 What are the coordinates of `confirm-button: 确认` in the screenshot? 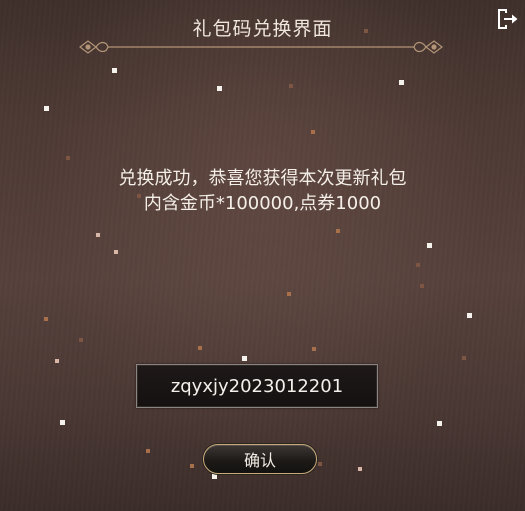 It's located at (260, 459).